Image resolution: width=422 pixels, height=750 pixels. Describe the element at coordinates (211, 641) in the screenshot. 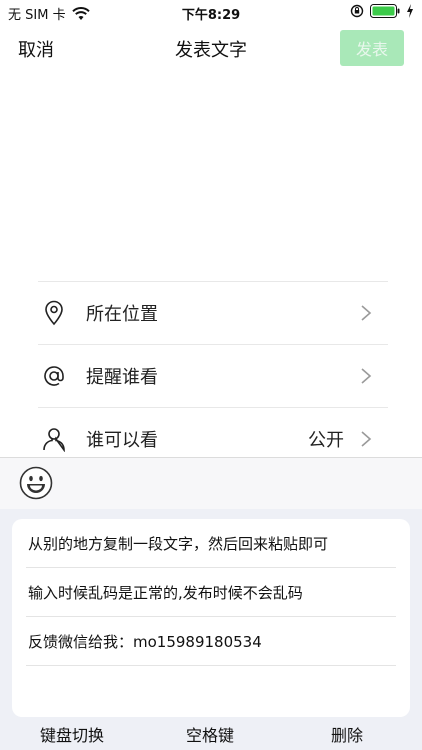

I see `phrase-item: 反馈微信给我：mo15989180534` at that location.